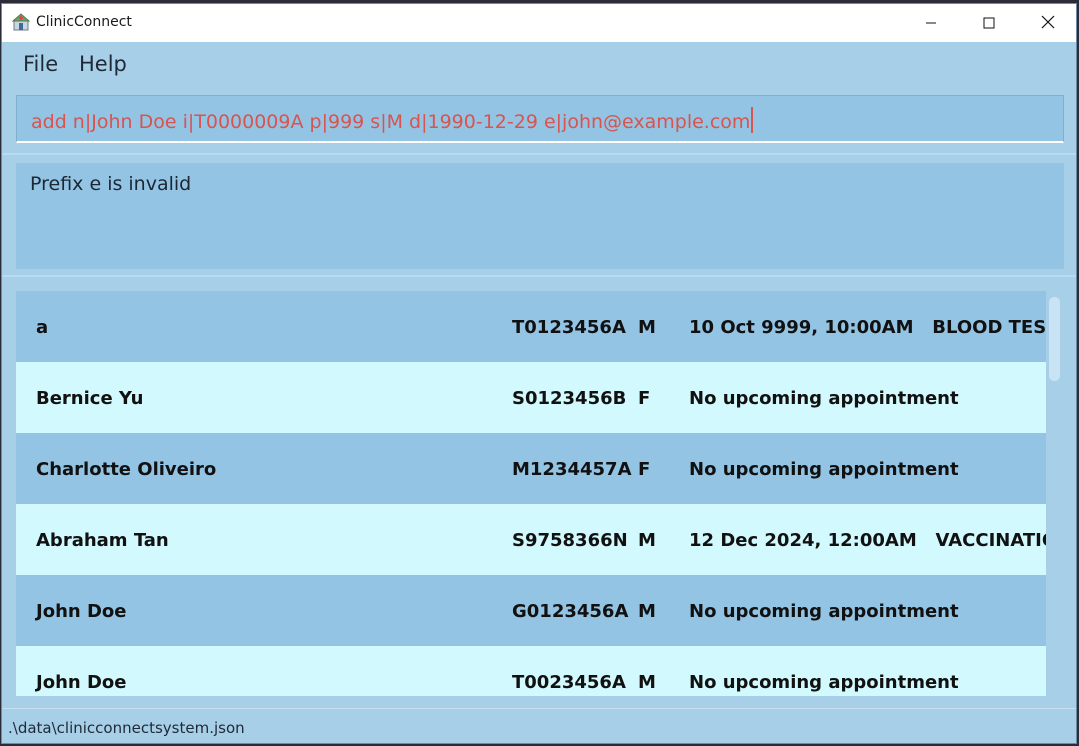 The width and height of the screenshot is (1079, 746). I want to click on window-title: ClinicConnect, so click(84, 22).